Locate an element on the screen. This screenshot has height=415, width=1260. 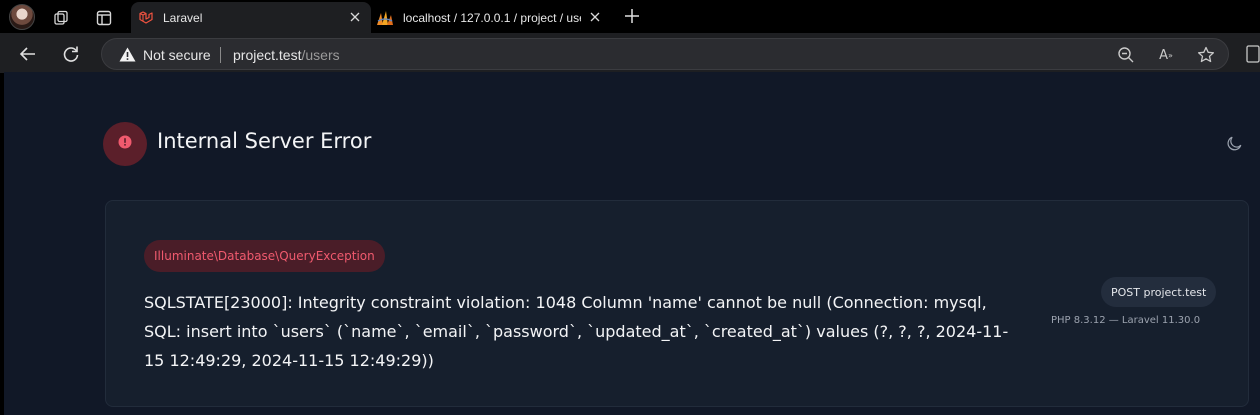
refresh-icon is located at coordinates (71, 54).